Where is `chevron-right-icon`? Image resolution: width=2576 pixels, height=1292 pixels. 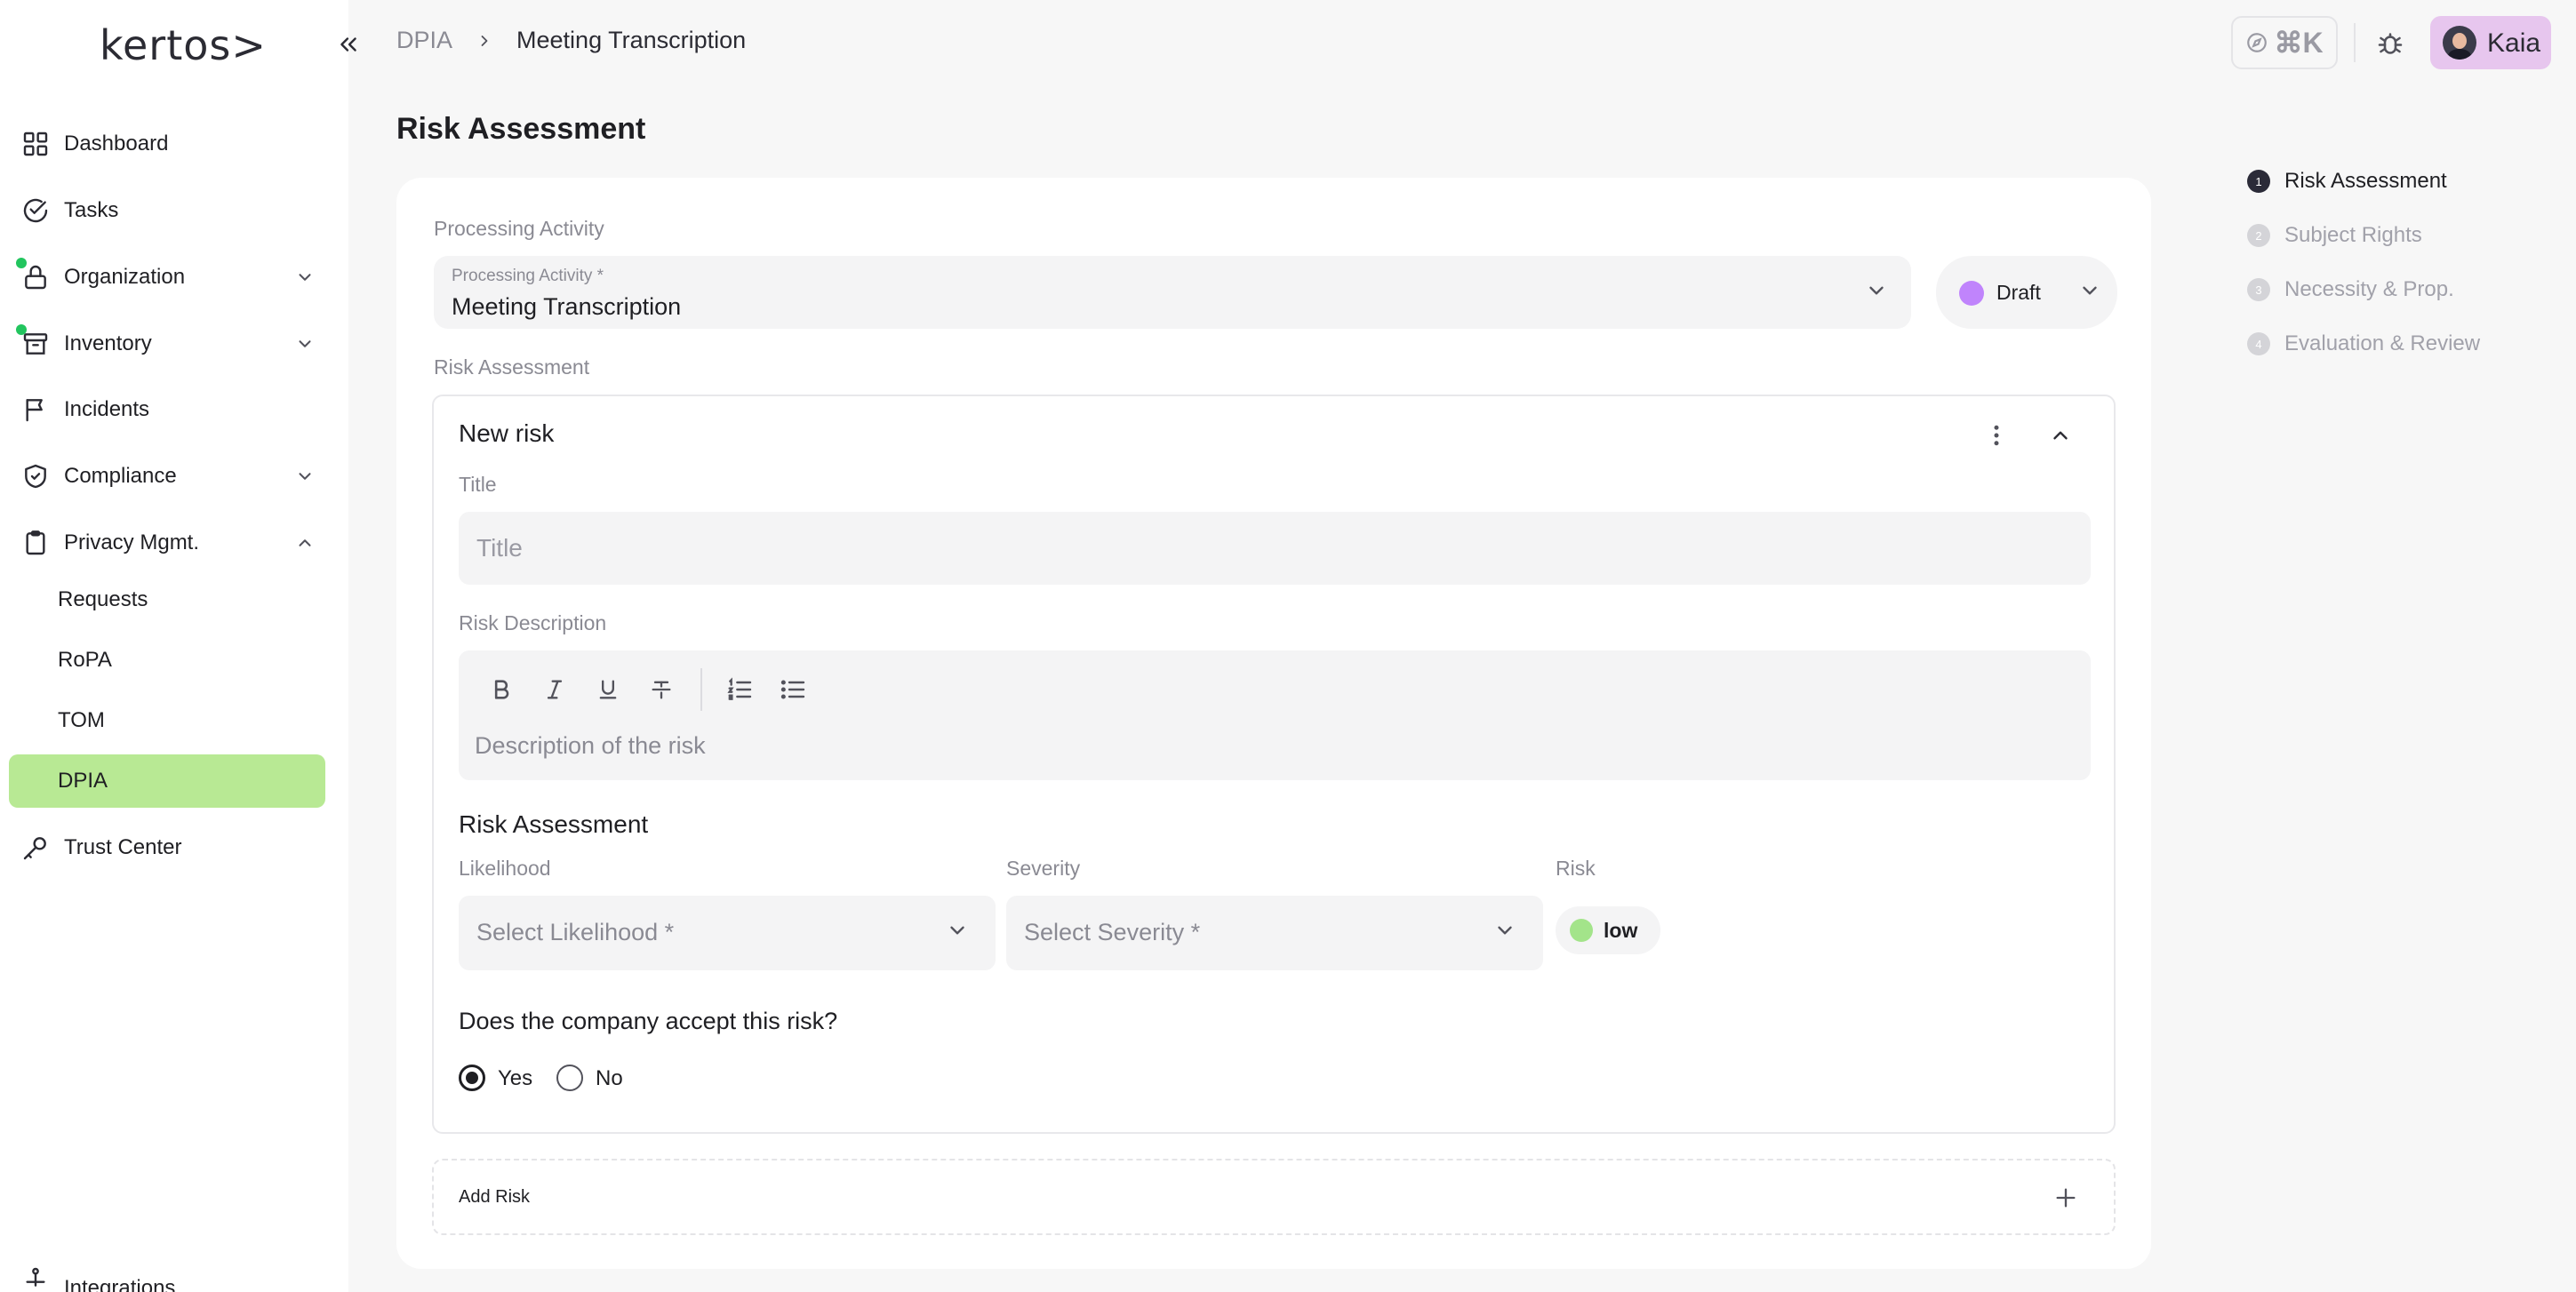 chevron-right-icon is located at coordinates (484, 41).